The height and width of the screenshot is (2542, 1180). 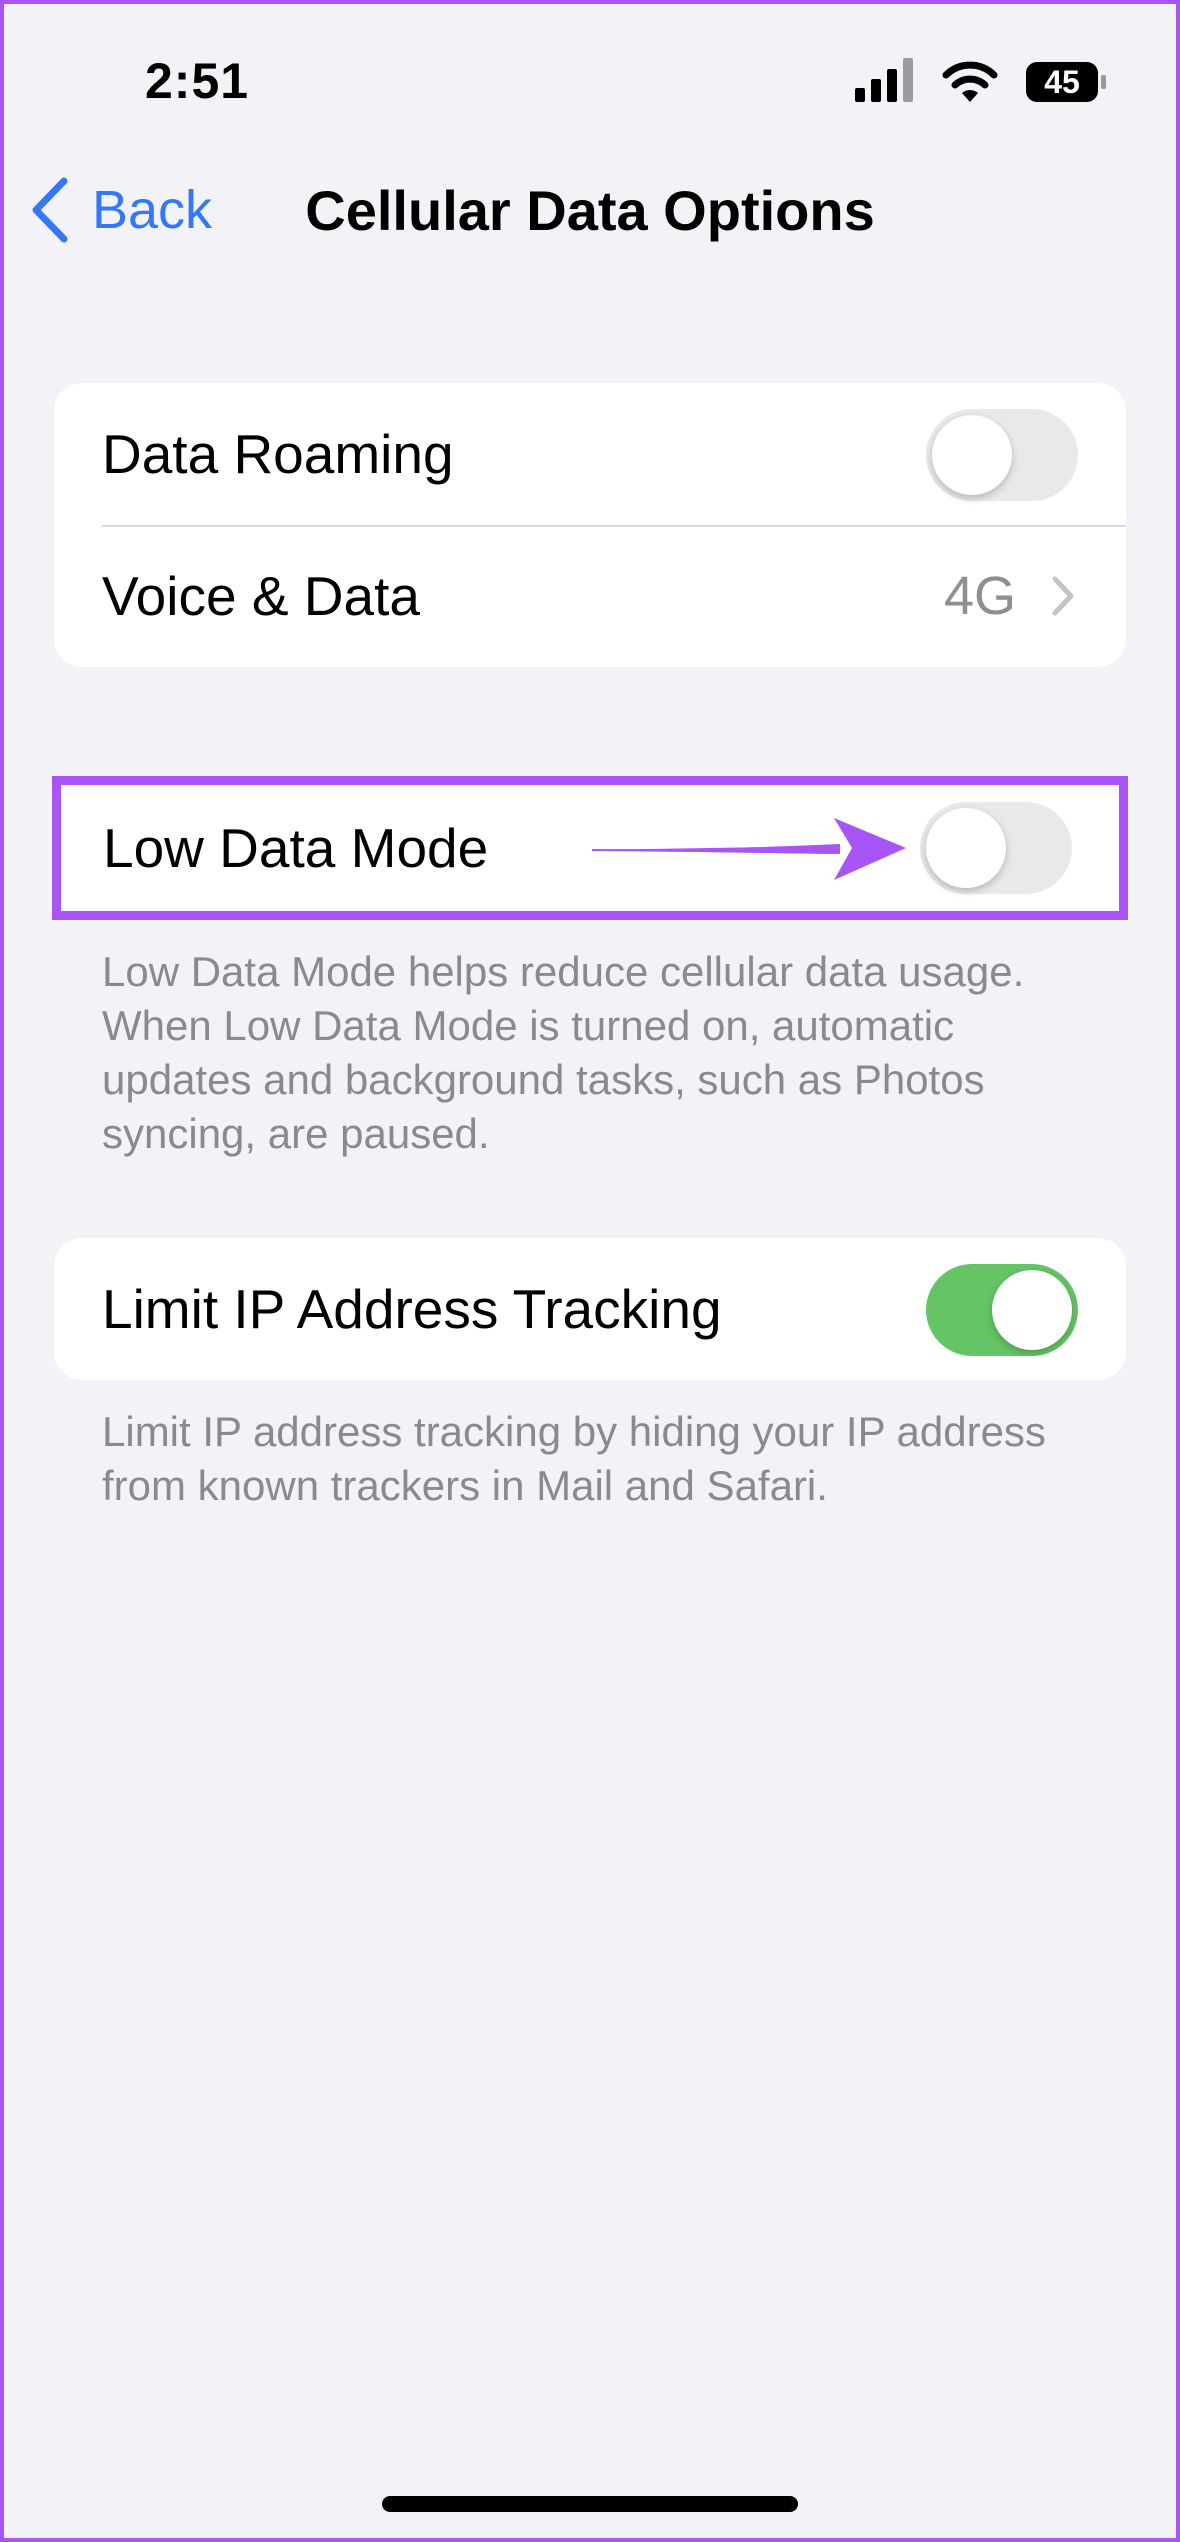 I want to click on arrow-annotation-icon, so click(x=749, y=849).